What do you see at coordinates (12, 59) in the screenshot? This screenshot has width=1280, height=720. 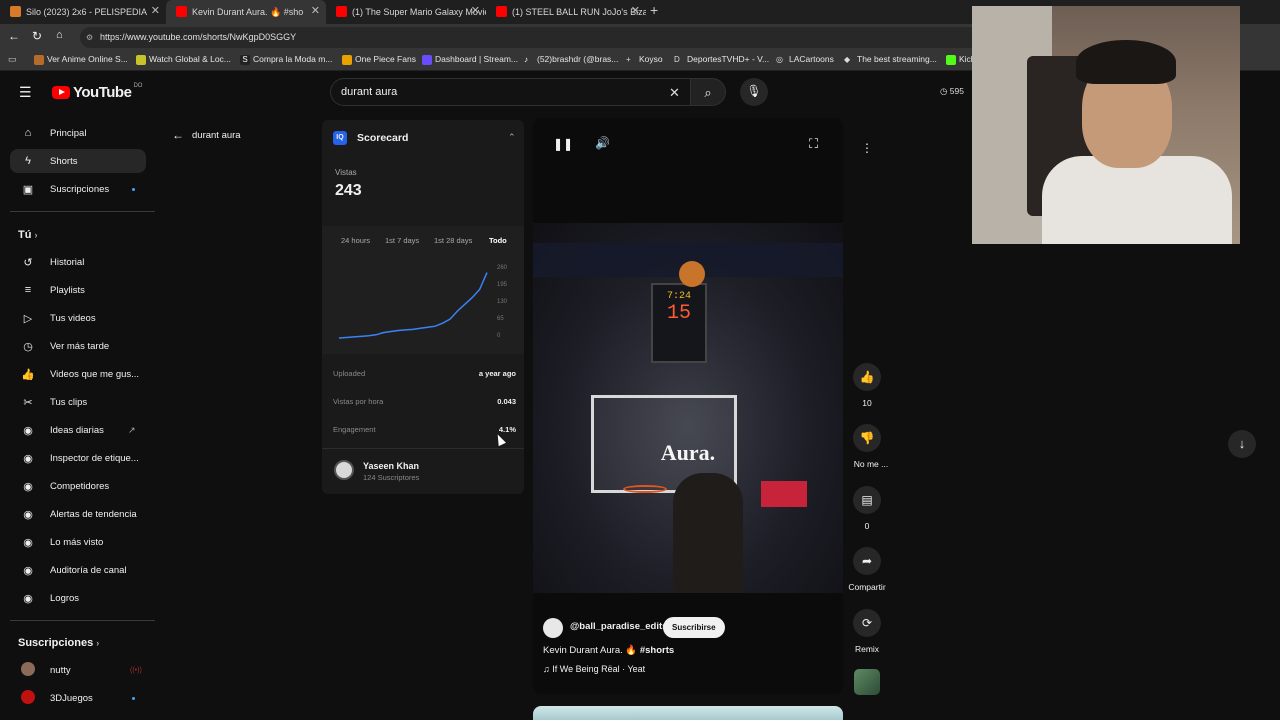 I see `apps-icon: ▭` at bounding box center [12, 59].